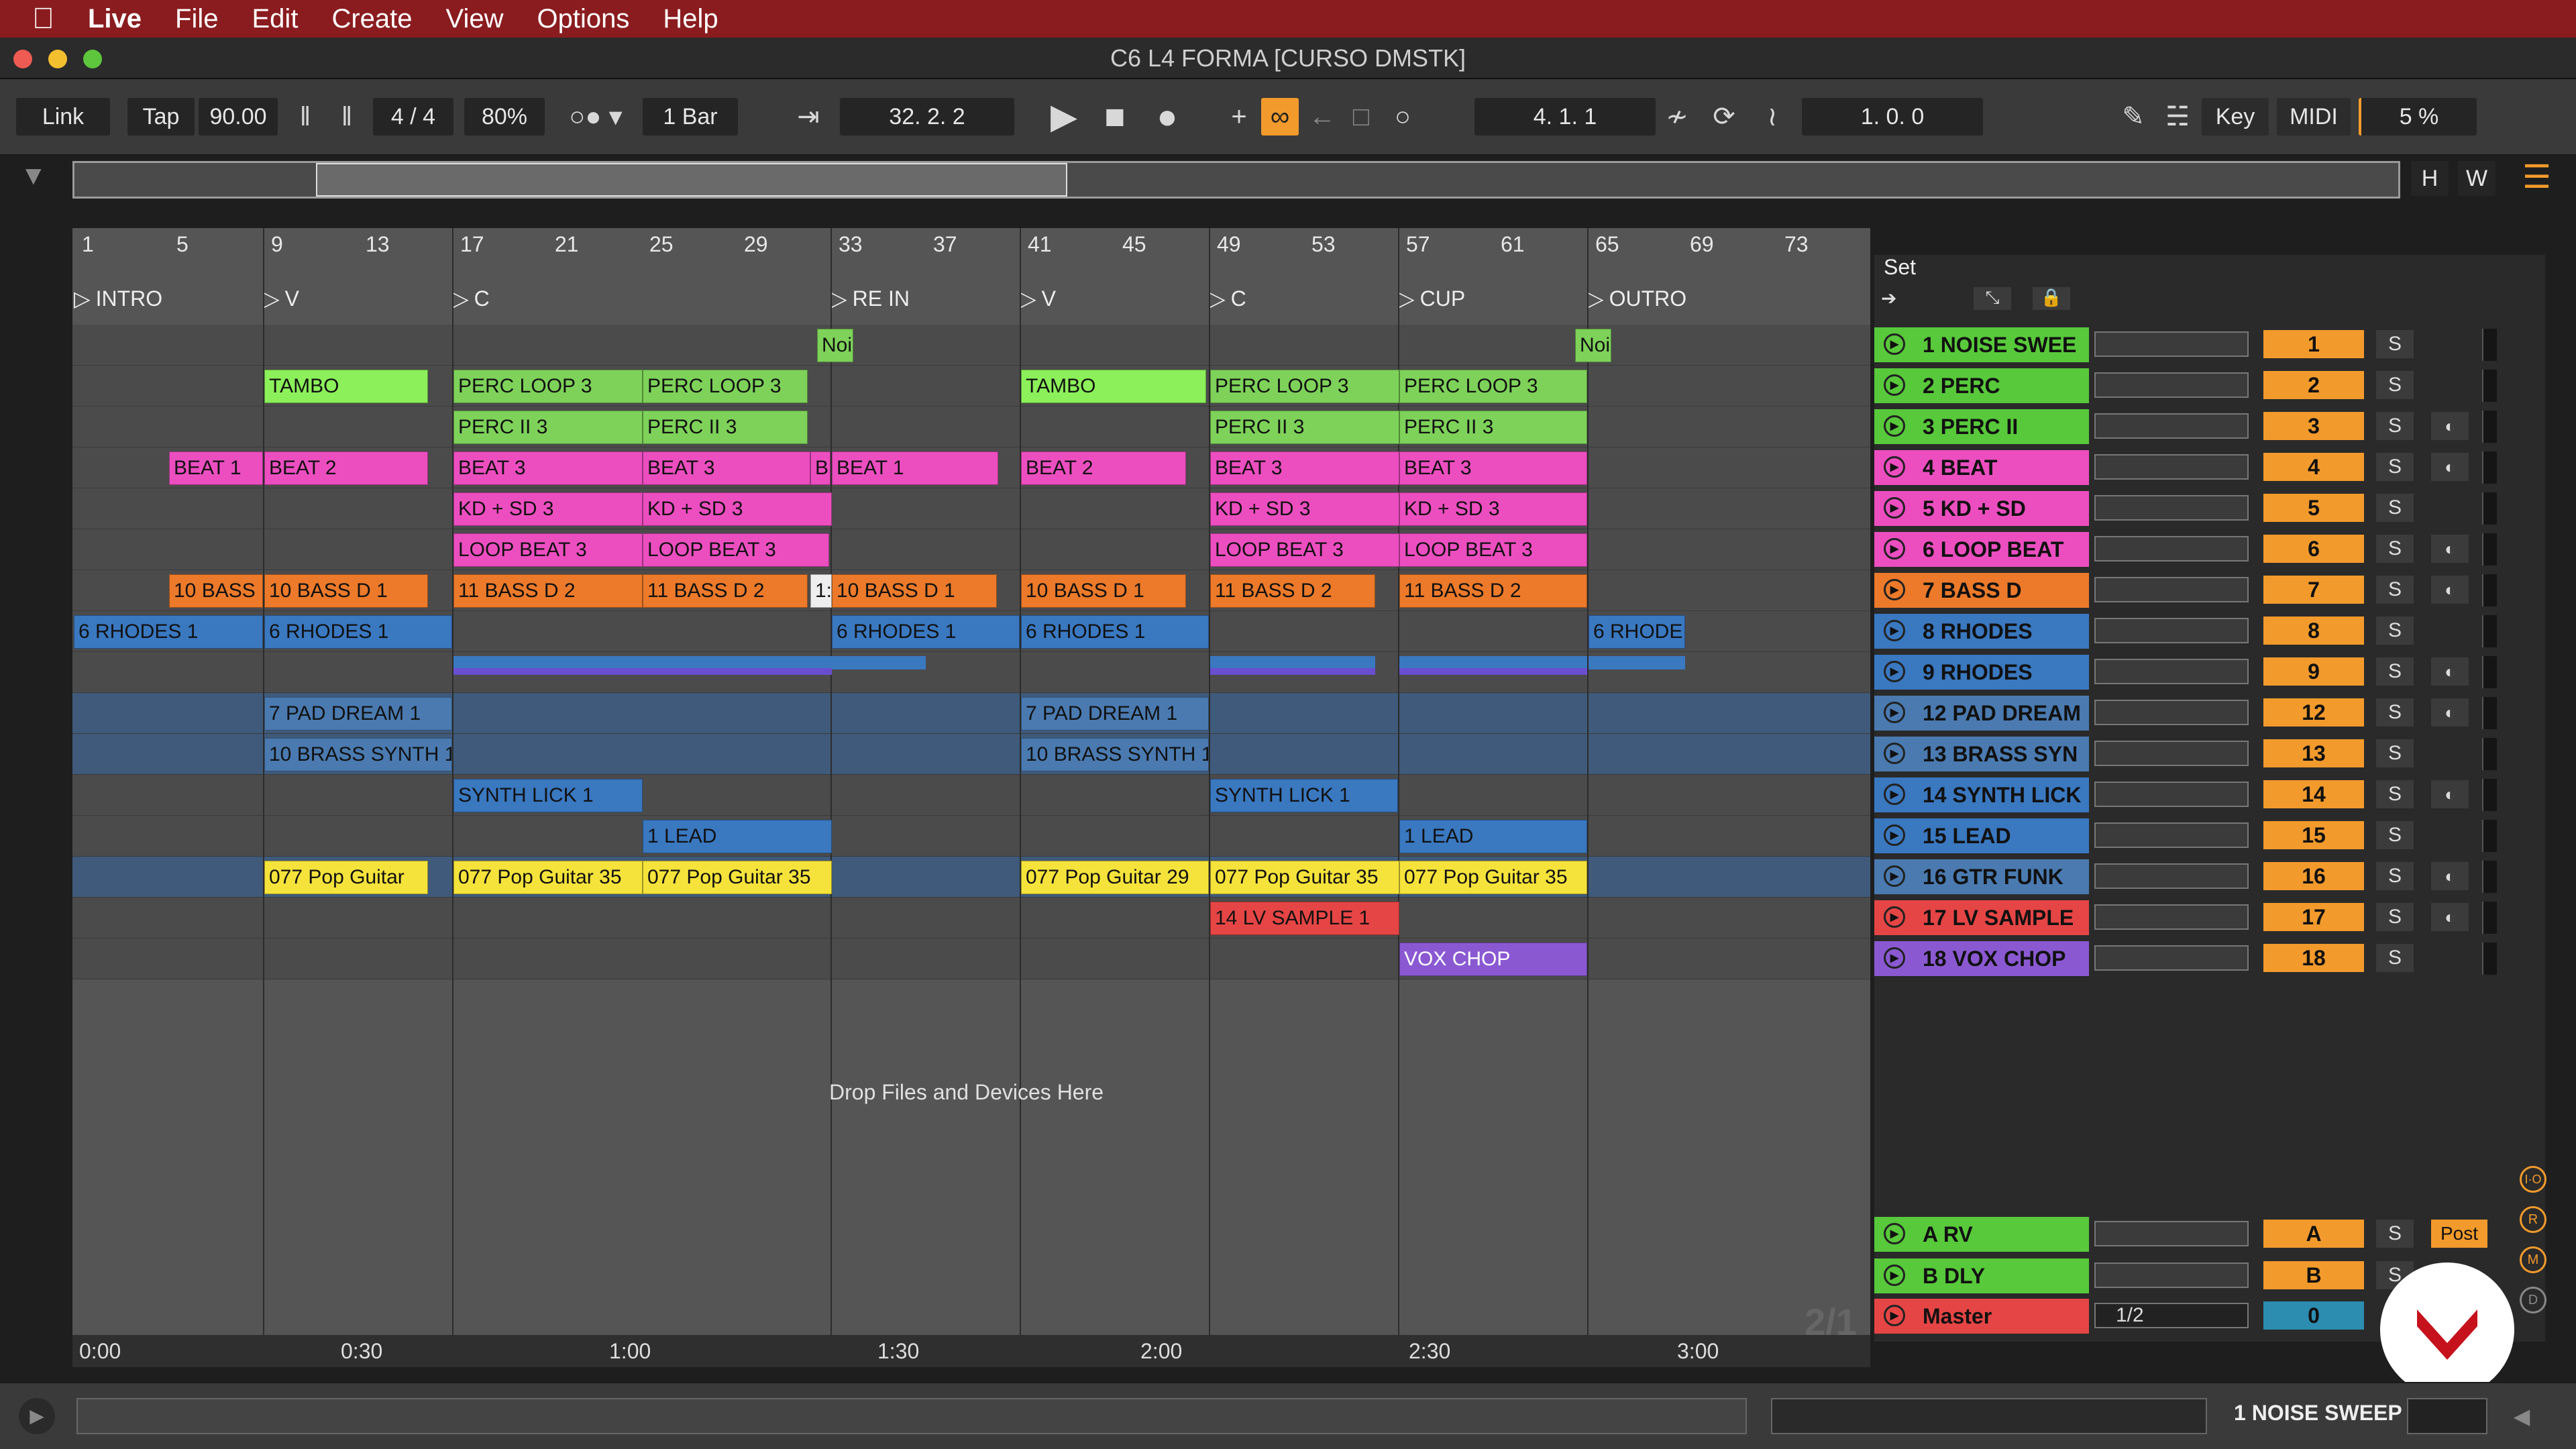  I want to click on time-signature-field: 4 / 4, so click(413, 117).